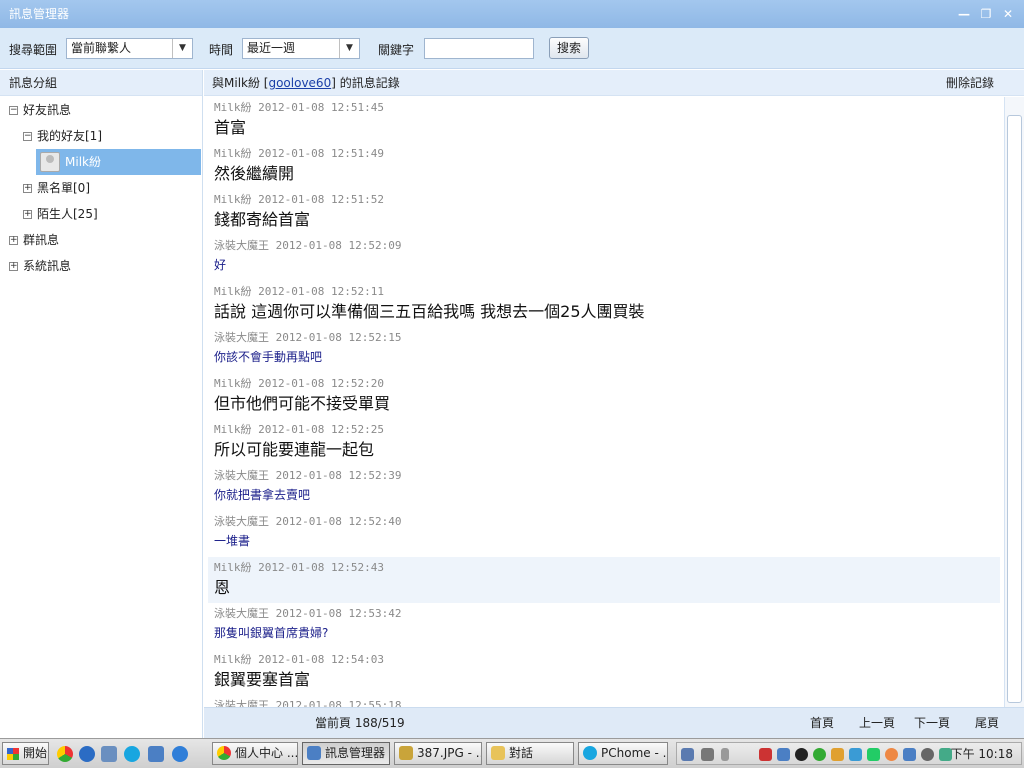 Image resolution: width=1024 pixels, height=768 pixels. I want to click on minimize-icon: —, so click(964, 14).